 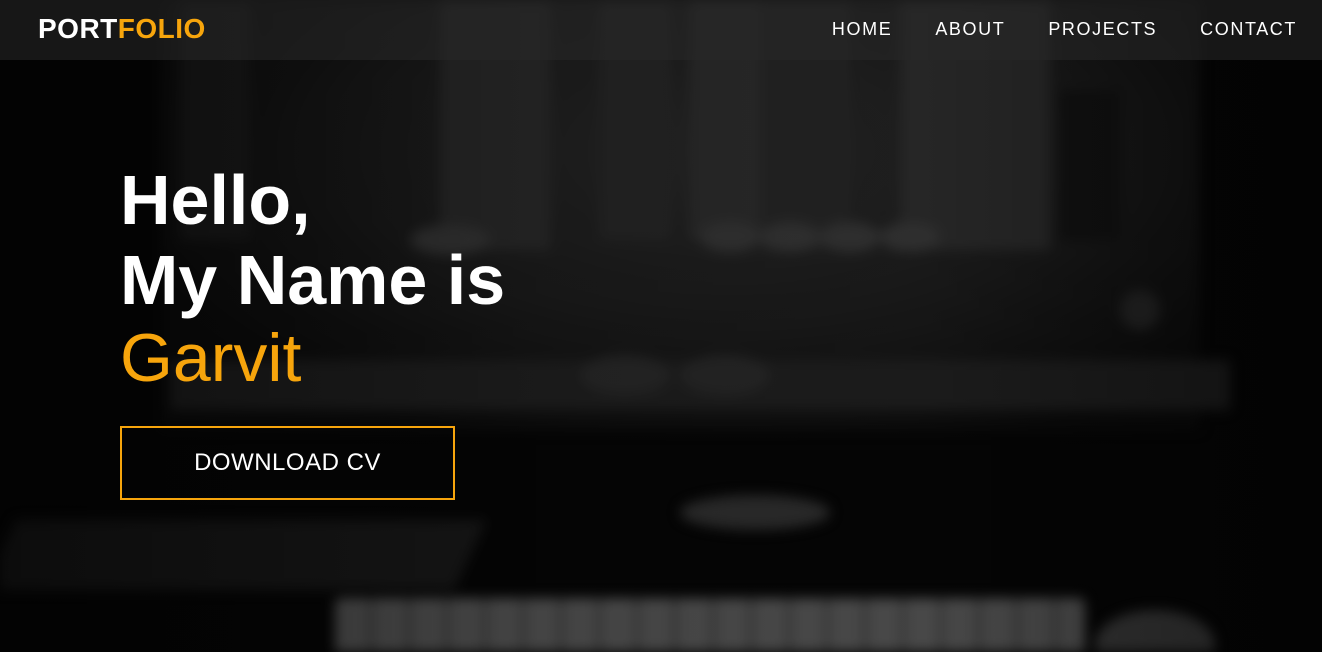 I want to click on site-logo: PORTFOLIO, so click(x=122, y=29).